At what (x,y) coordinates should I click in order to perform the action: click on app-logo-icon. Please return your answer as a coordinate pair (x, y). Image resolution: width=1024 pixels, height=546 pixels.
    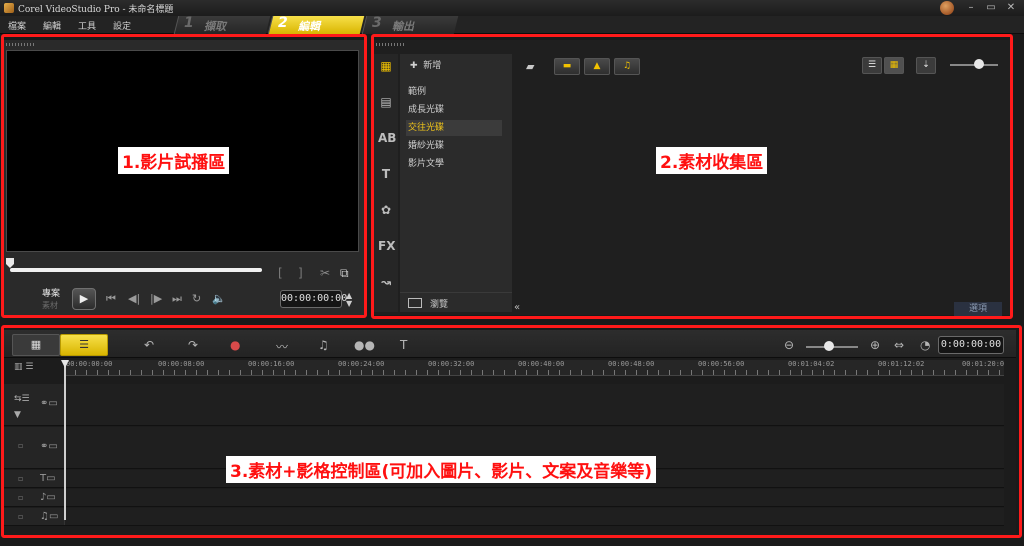
    Looking at the image, I should click on (9, 8).